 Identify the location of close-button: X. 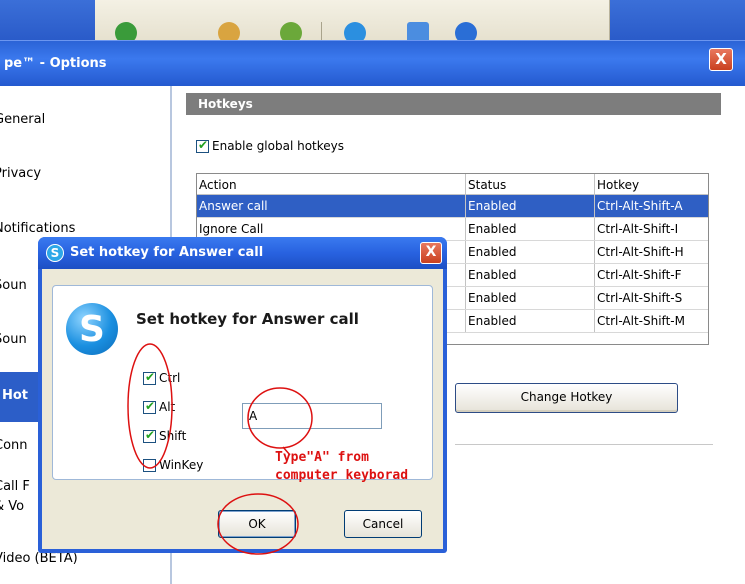
(721, 59).